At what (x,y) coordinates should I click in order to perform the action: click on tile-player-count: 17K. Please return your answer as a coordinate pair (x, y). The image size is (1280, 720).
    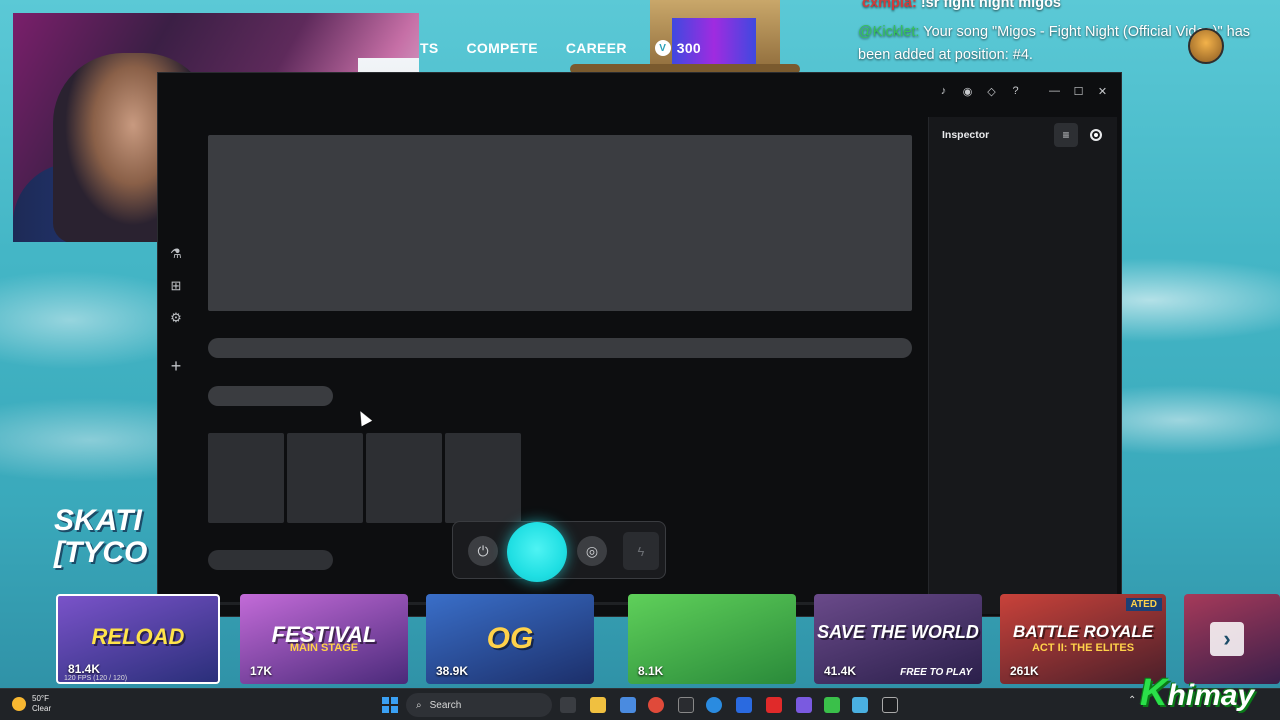
    Looking at the image, I should click on (261, 671).